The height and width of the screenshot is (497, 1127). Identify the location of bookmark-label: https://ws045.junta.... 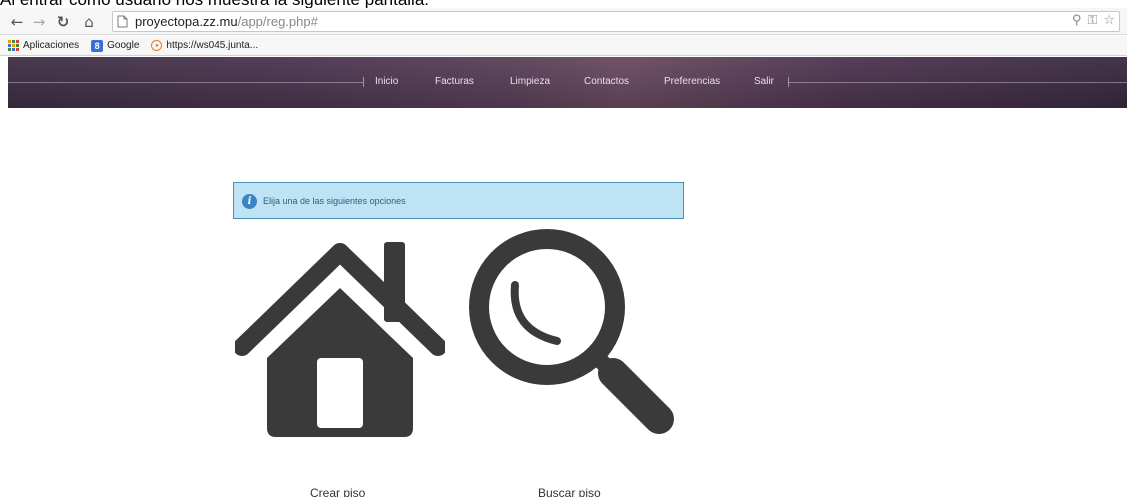
(212, 45).